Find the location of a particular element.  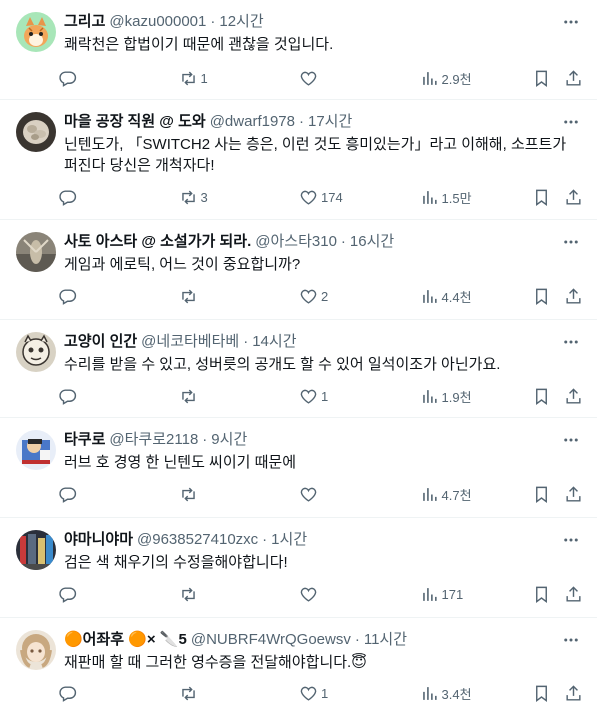

post-time: 16시간 is located at coordinates (372, 242).